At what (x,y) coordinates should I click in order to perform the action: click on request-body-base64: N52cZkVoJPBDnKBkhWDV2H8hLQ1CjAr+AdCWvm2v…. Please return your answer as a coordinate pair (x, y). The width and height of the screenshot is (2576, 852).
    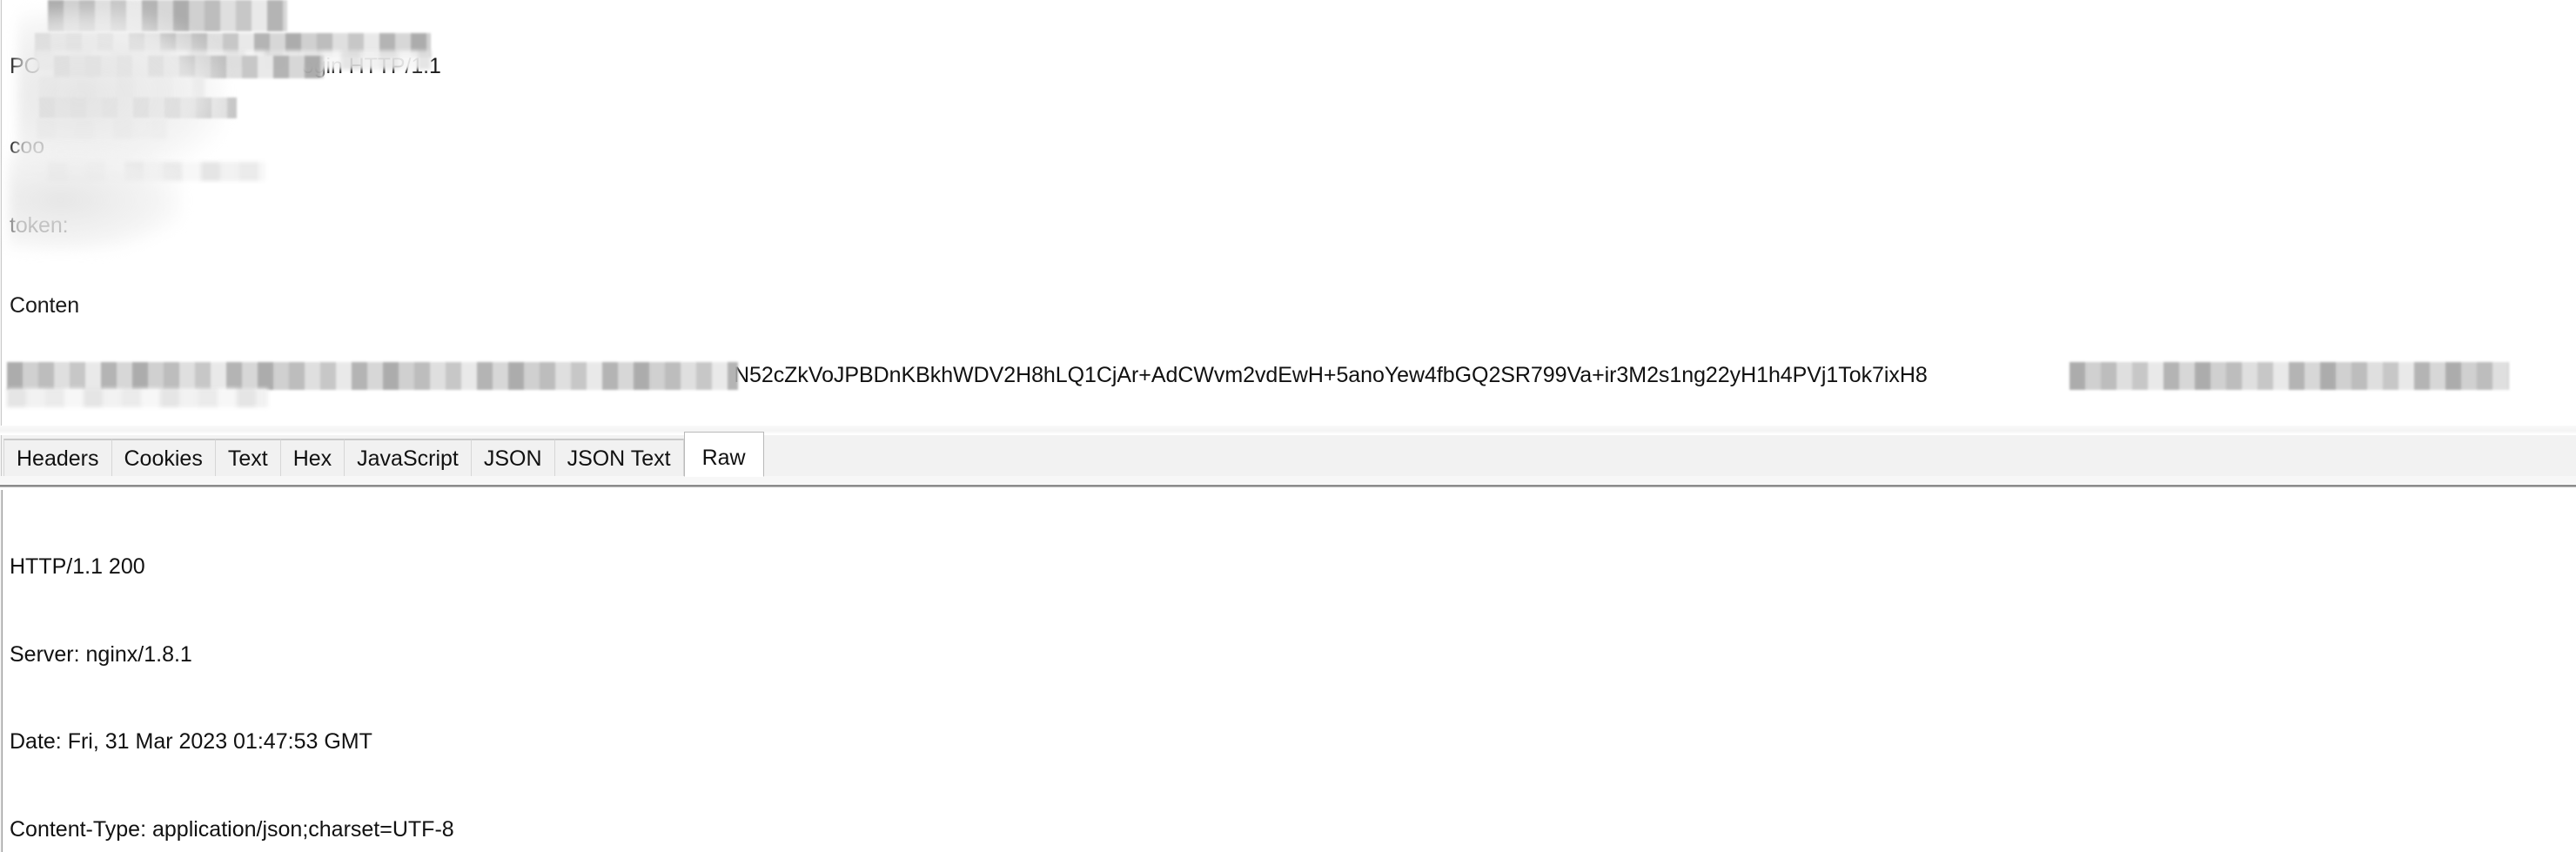
    Looking at the image, I should click on (1331, 375).